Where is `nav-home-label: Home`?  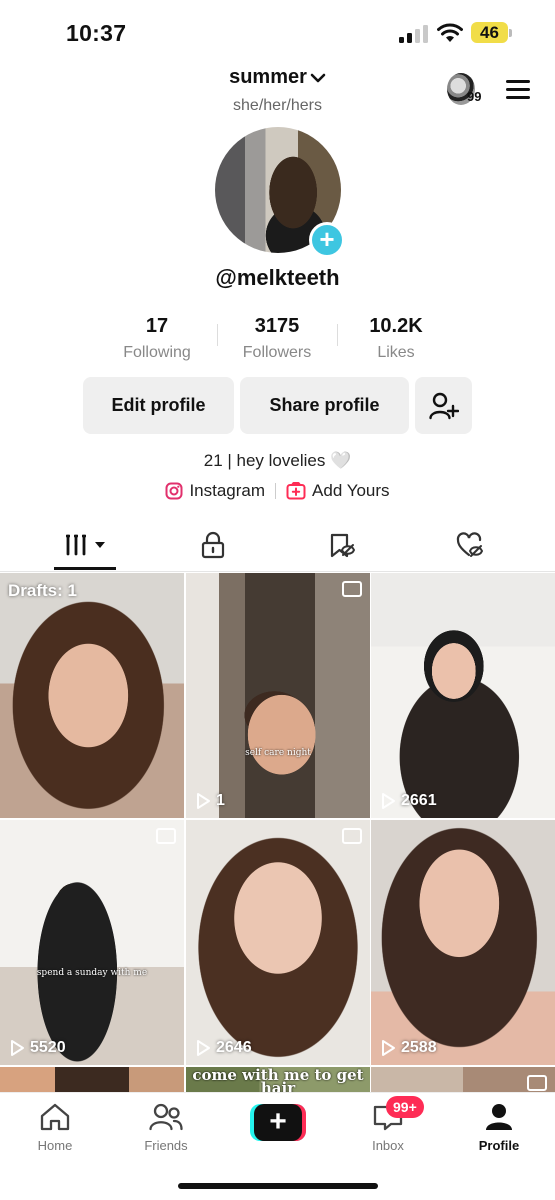
nav-home-label: Home is located at coordinates (55, 1145).